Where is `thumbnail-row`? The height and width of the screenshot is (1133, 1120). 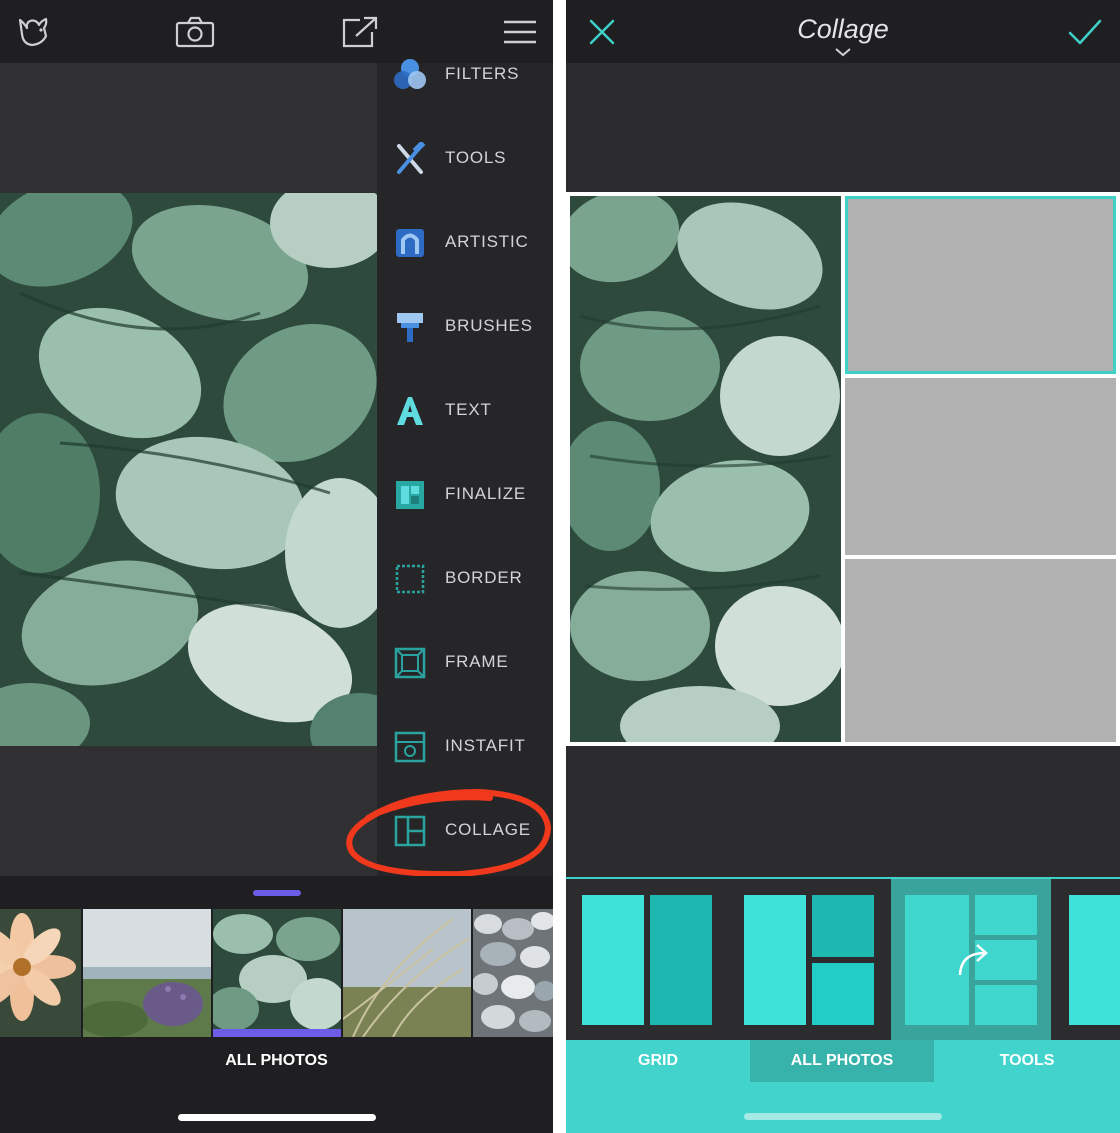 thumbnail-row is located at coordinates (276, 973).